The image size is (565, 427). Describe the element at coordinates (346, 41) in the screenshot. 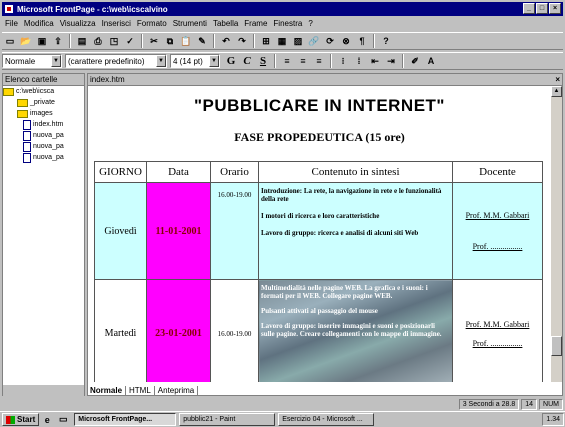

I see `stop-icon: ⊗` at that location.